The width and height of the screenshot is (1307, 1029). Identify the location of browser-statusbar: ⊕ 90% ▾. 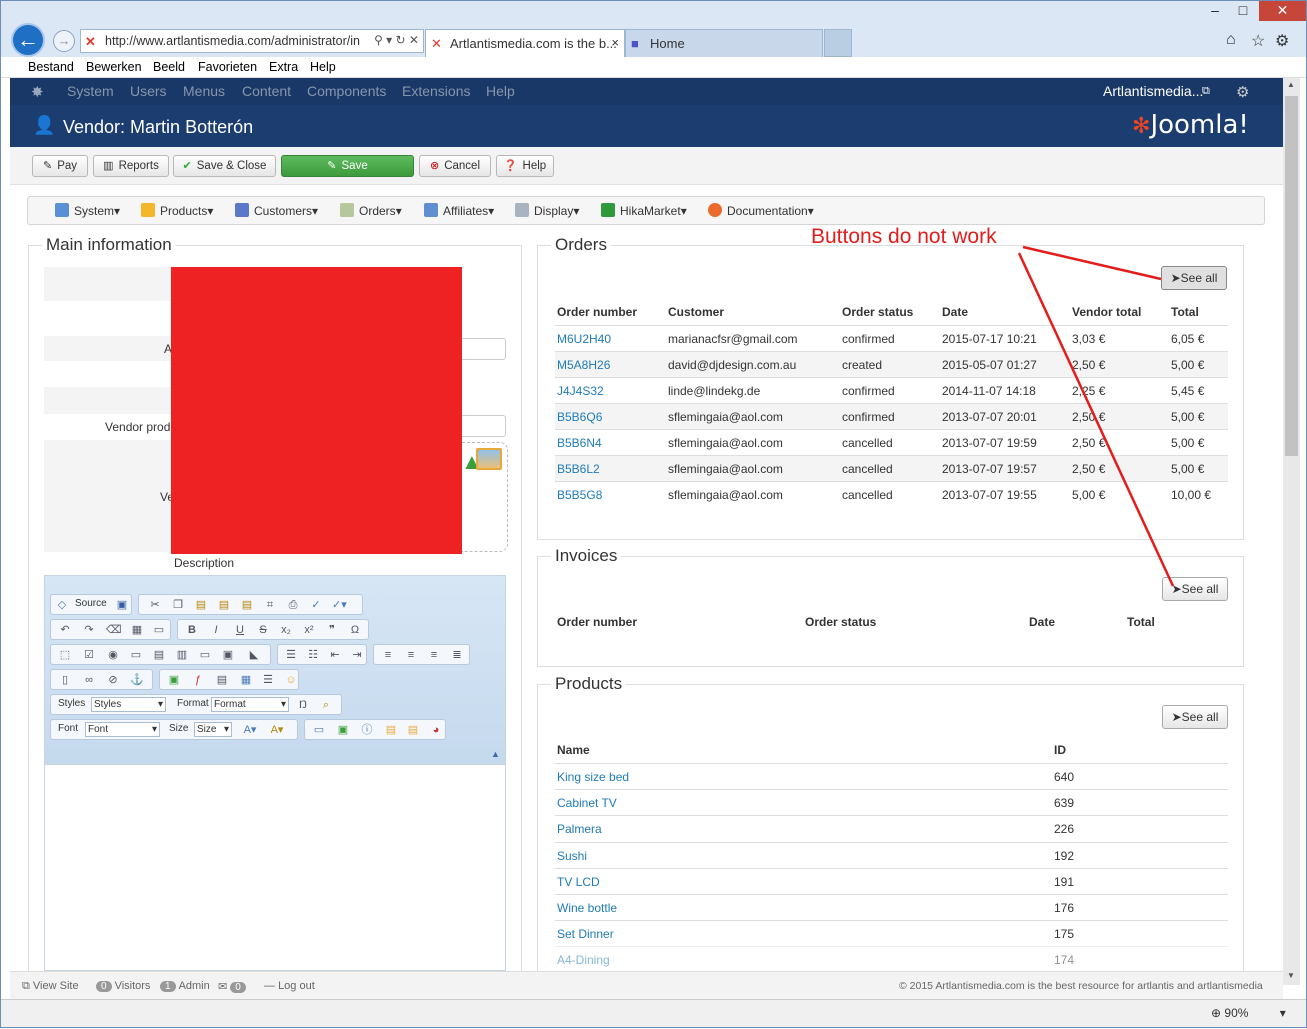
(653, 1013).